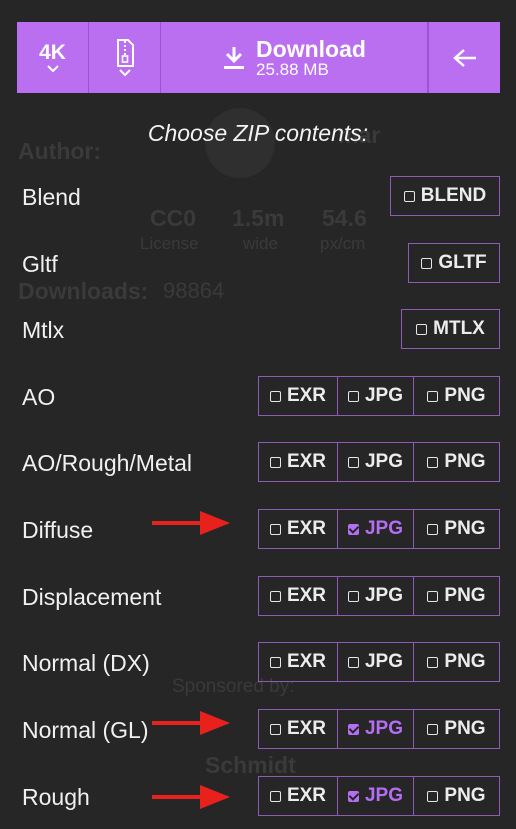  What do you see at coordinates (258, 133) in the screenshot?
I see `zip-contents-heading: Choose ZIP contents:` at bounding box center [258, 133].